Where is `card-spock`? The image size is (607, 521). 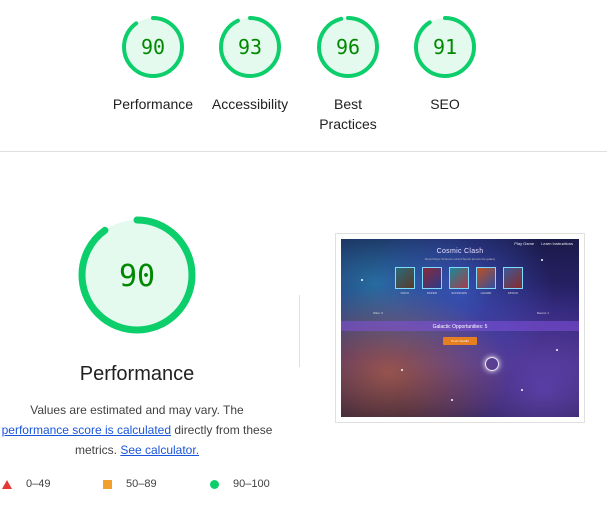
card-spock is located at coordinates (513, 278).